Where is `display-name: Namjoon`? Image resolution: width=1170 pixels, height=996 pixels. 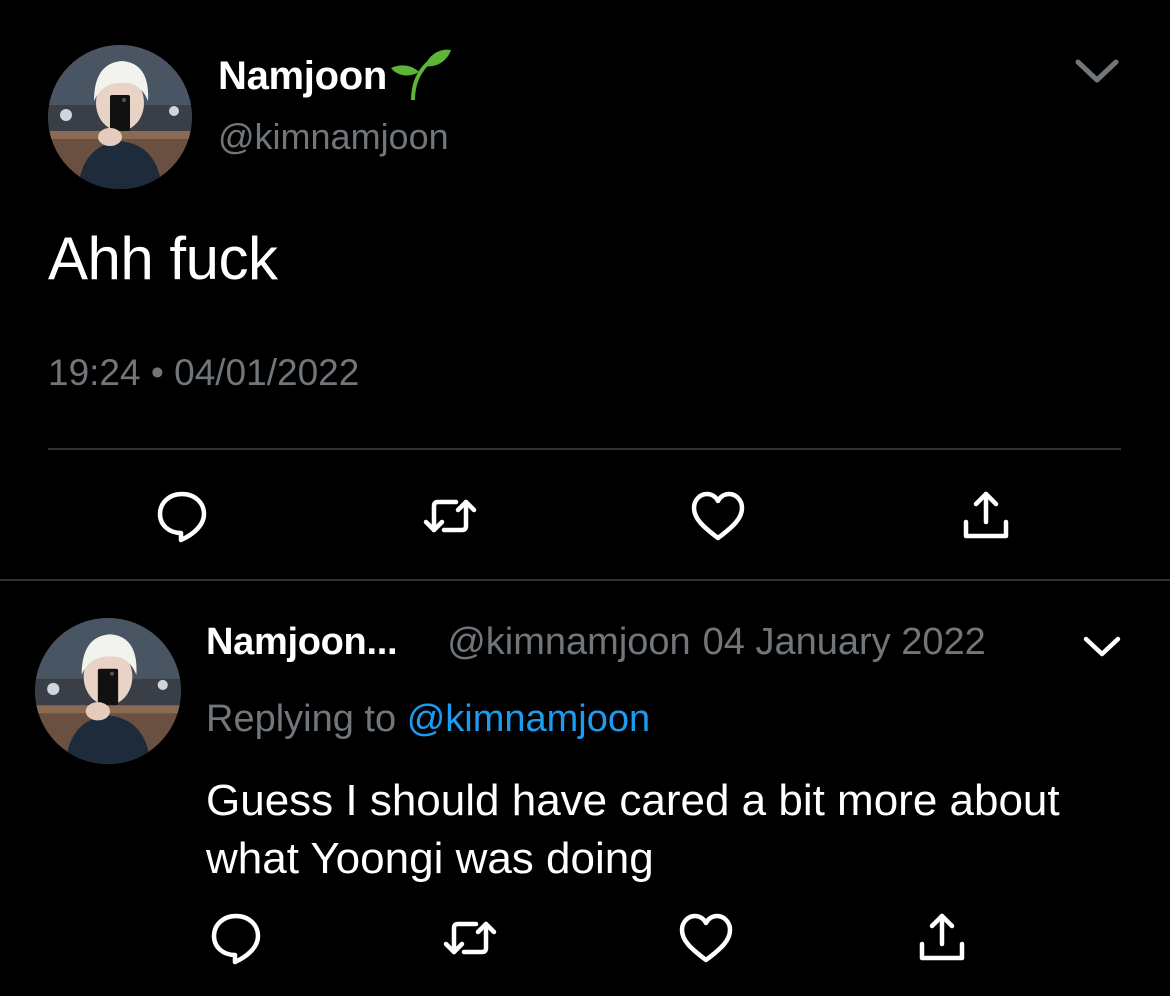
display-name: Namjoon is located at coordinates (335, 74).